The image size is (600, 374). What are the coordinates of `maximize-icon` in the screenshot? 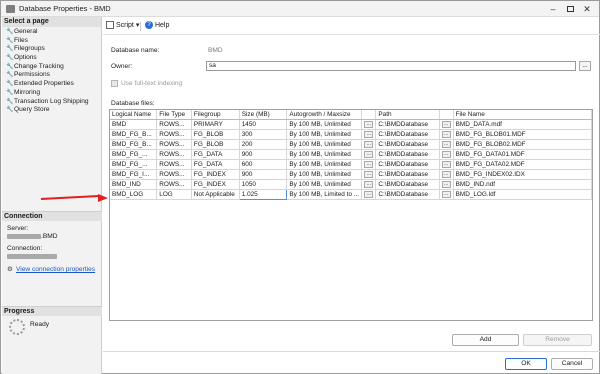 It's located at (570, 9).